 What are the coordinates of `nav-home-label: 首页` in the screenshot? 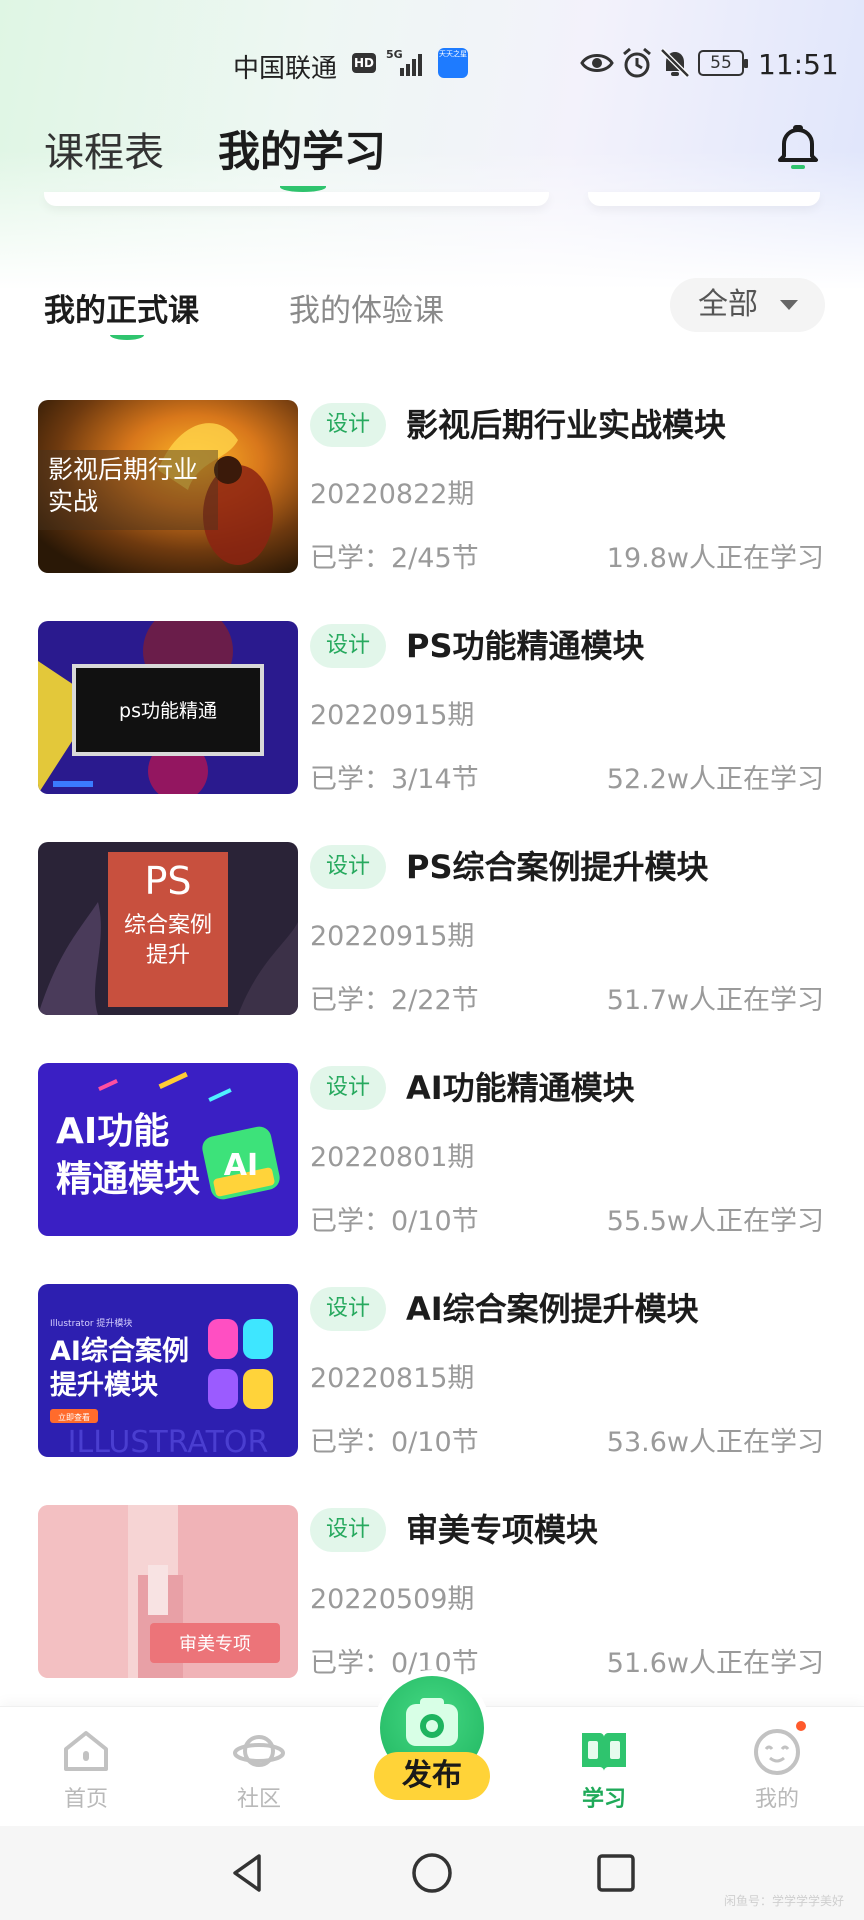 It's located at (85, 1799).